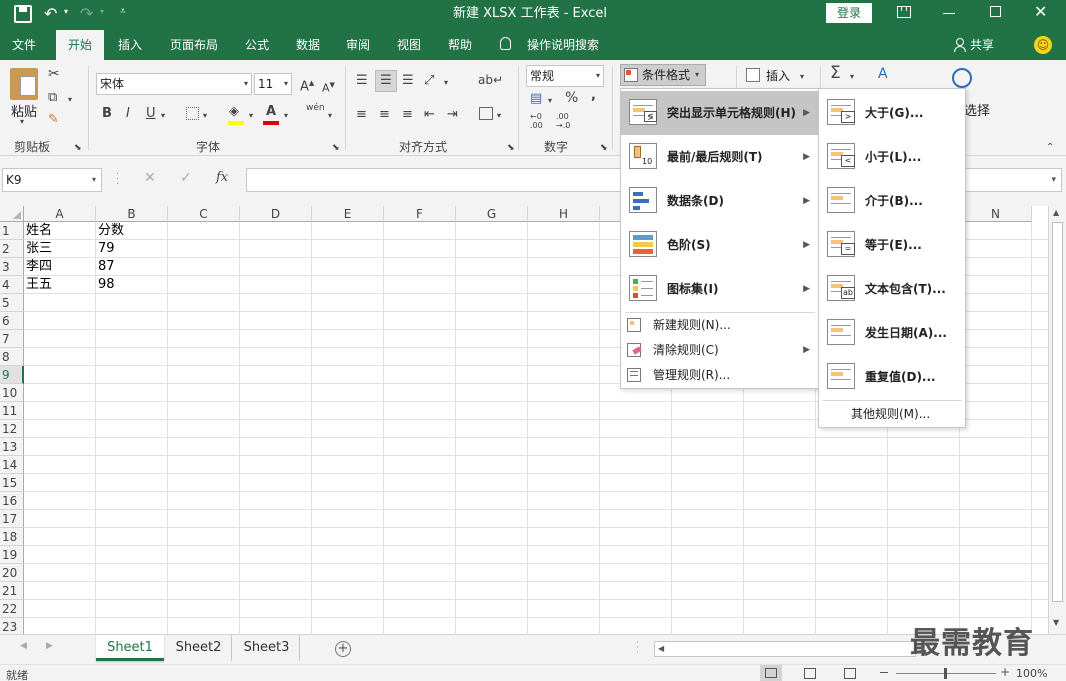 The height and width of the screenshot is (681, 1066). I want to click on zoom-slider-thumb, so click(945, 673).